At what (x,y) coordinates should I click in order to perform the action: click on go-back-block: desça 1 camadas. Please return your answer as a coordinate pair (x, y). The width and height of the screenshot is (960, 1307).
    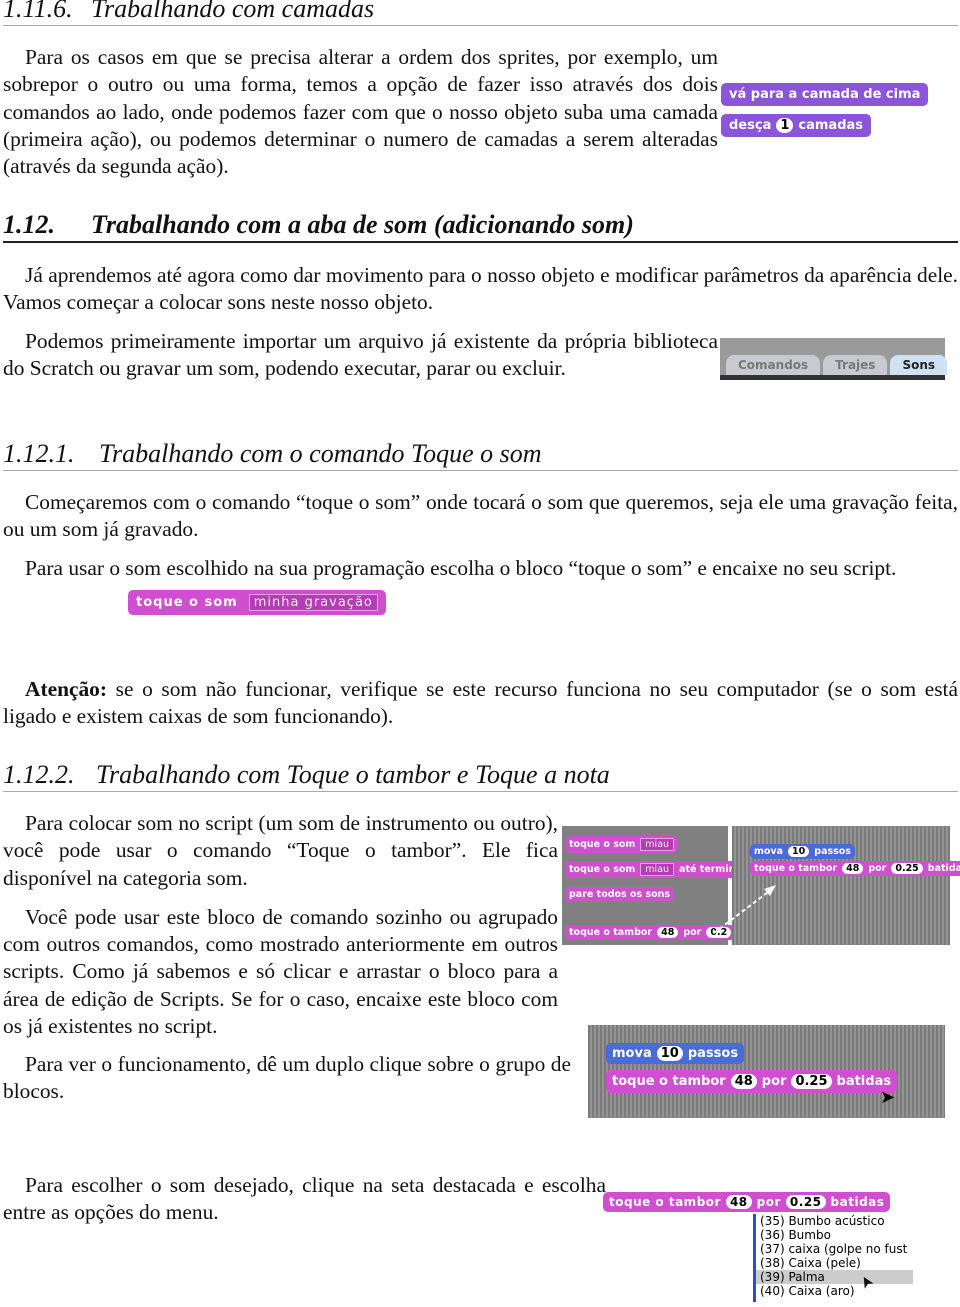
    Looking at the image, I should click on (796, 125).